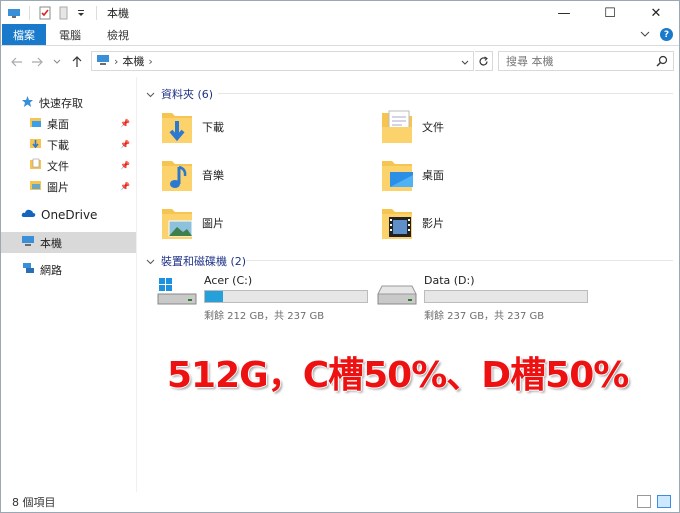 This screenshot has height=513, width=680. Describe the element at coordinates (77, 62) in the screenshot. I see `up-arrow-icon` at that location.